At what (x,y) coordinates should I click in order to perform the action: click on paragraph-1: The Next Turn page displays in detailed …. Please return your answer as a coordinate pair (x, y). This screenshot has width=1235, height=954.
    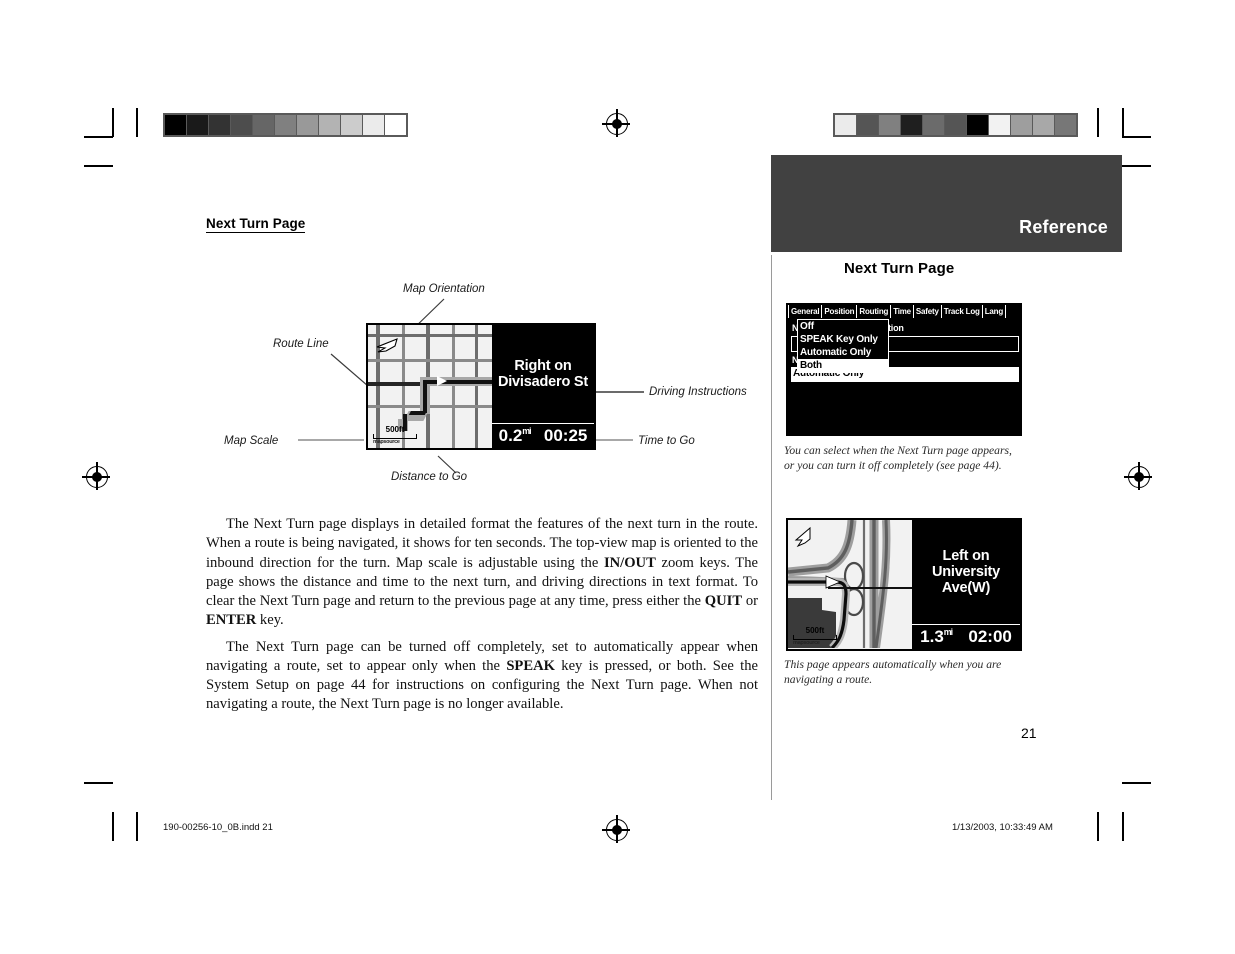
    Looking at the image, I should click on (482, 572).